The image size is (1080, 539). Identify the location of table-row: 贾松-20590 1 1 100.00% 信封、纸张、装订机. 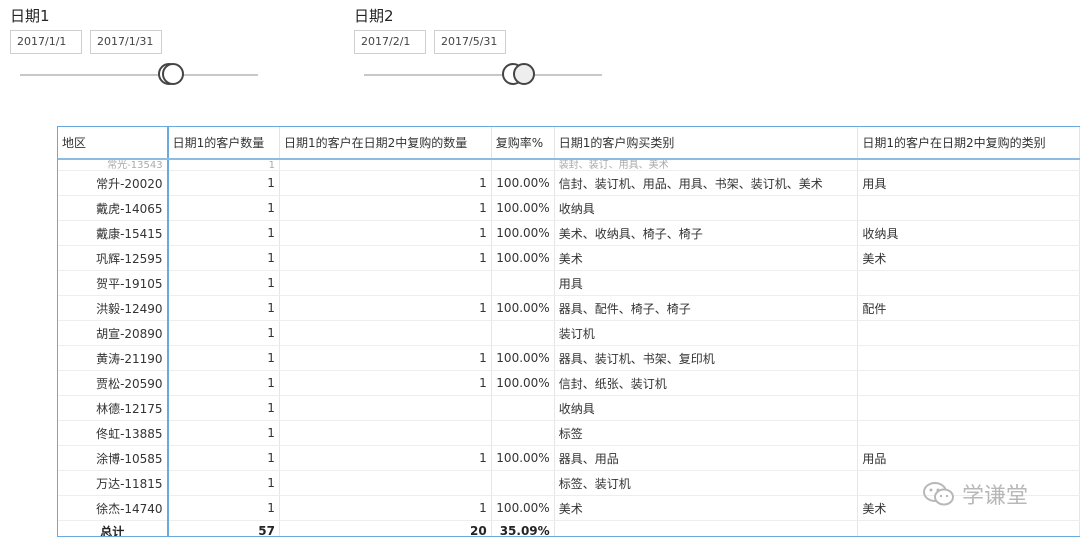
(569, 383).